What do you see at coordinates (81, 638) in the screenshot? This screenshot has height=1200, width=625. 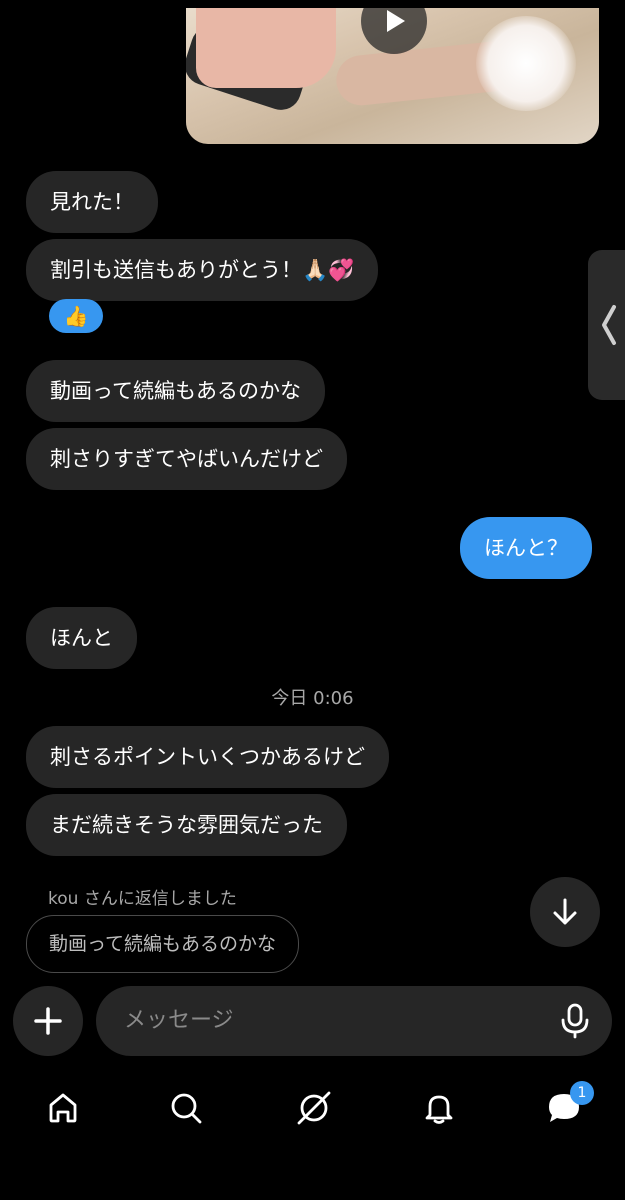 I see `message-received: ほんと` at bounding box center [81, 638].